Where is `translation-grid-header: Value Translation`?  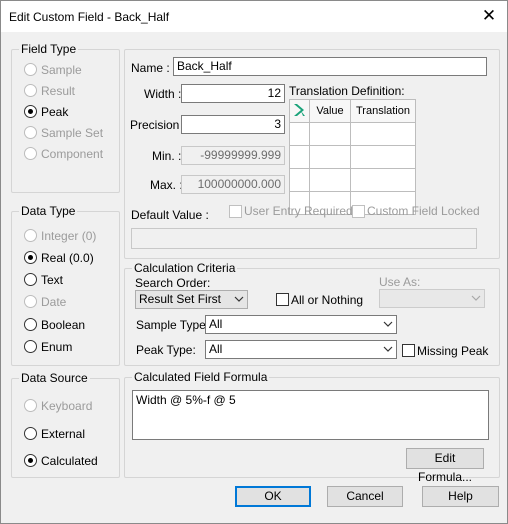
translation-grid-header: Value Translation is located at coordinates (352, 111).